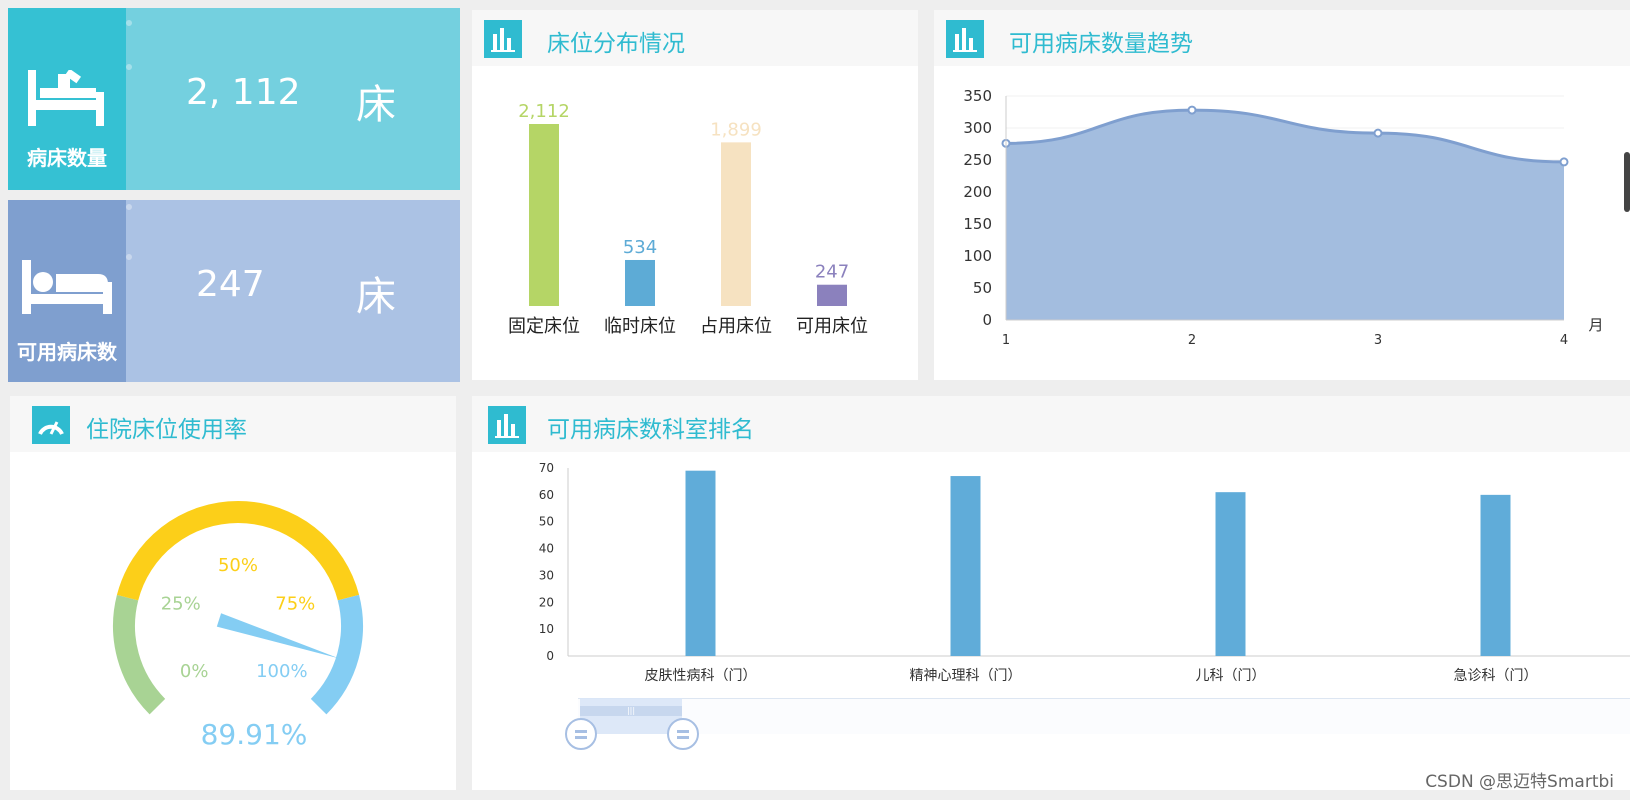 This screenshot has width=1630, height=800. What do you see at coordinates (616, 44) in the screenshot?
I see `panel-title: 床位分布情况` at bounding box center [616, 44].